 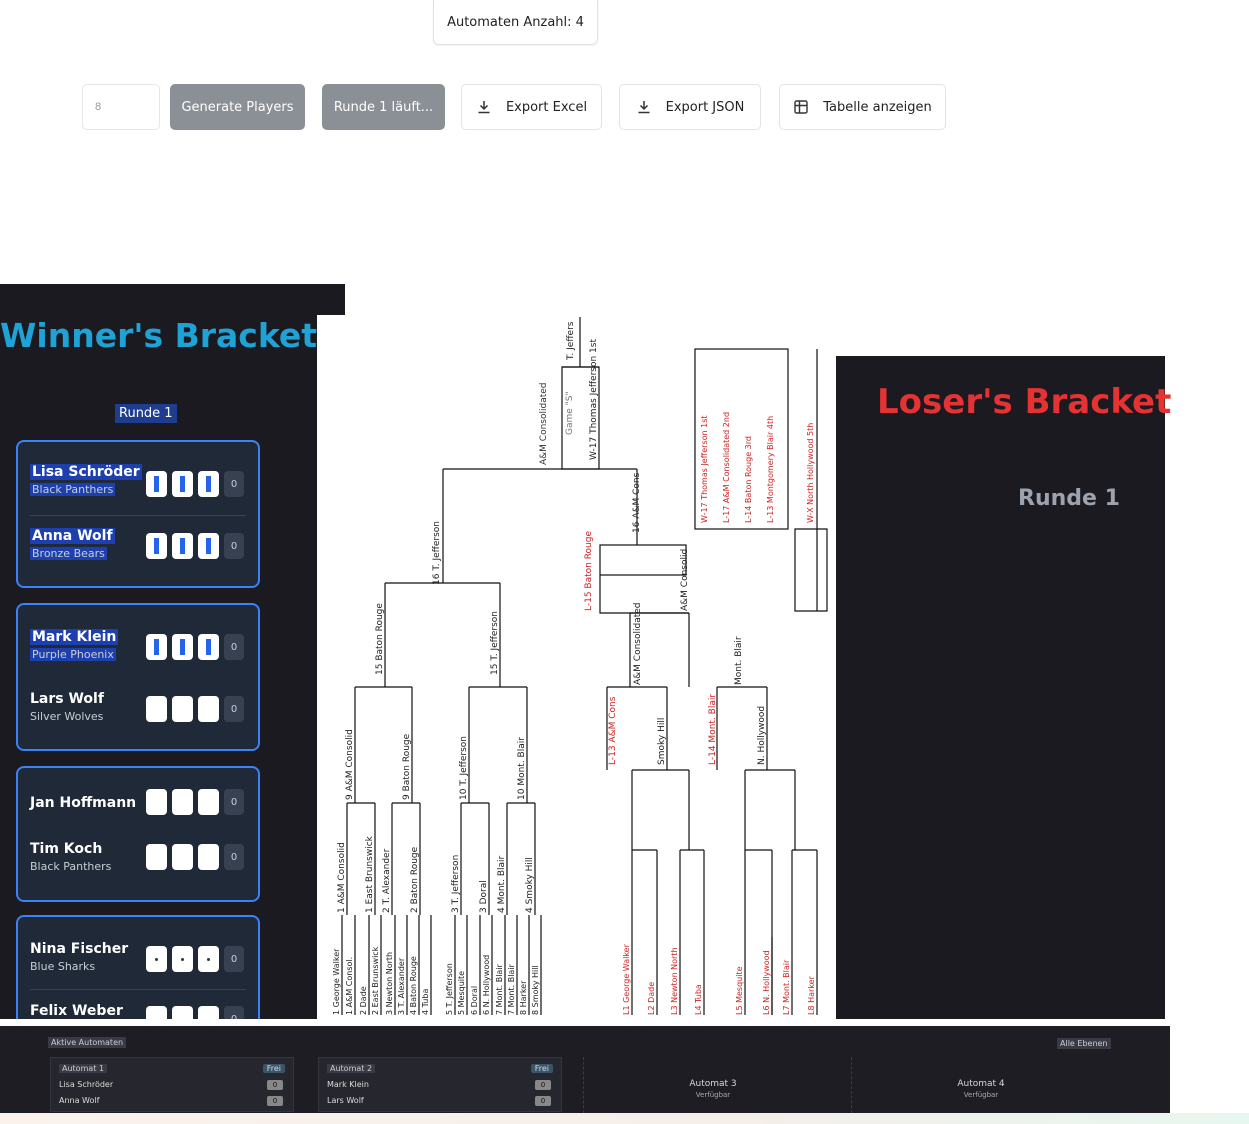 I want to click on player-entry: Lars Wolf Silver Wolves, so click(x=67, y=707).